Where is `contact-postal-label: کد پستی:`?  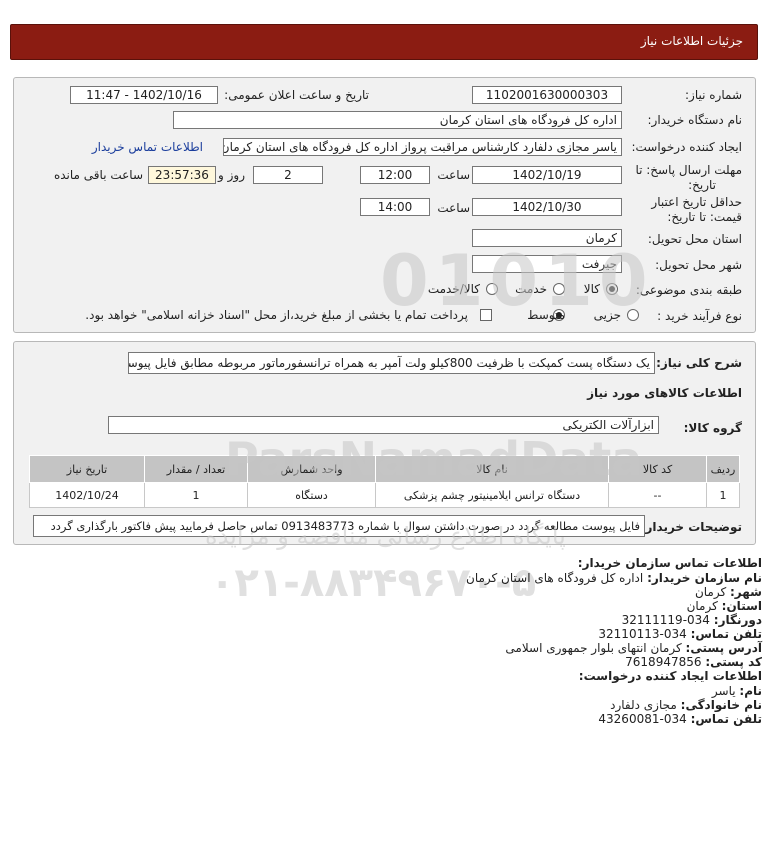 contact-postal-label: کد پستی: is located at coordinates (733, 662).